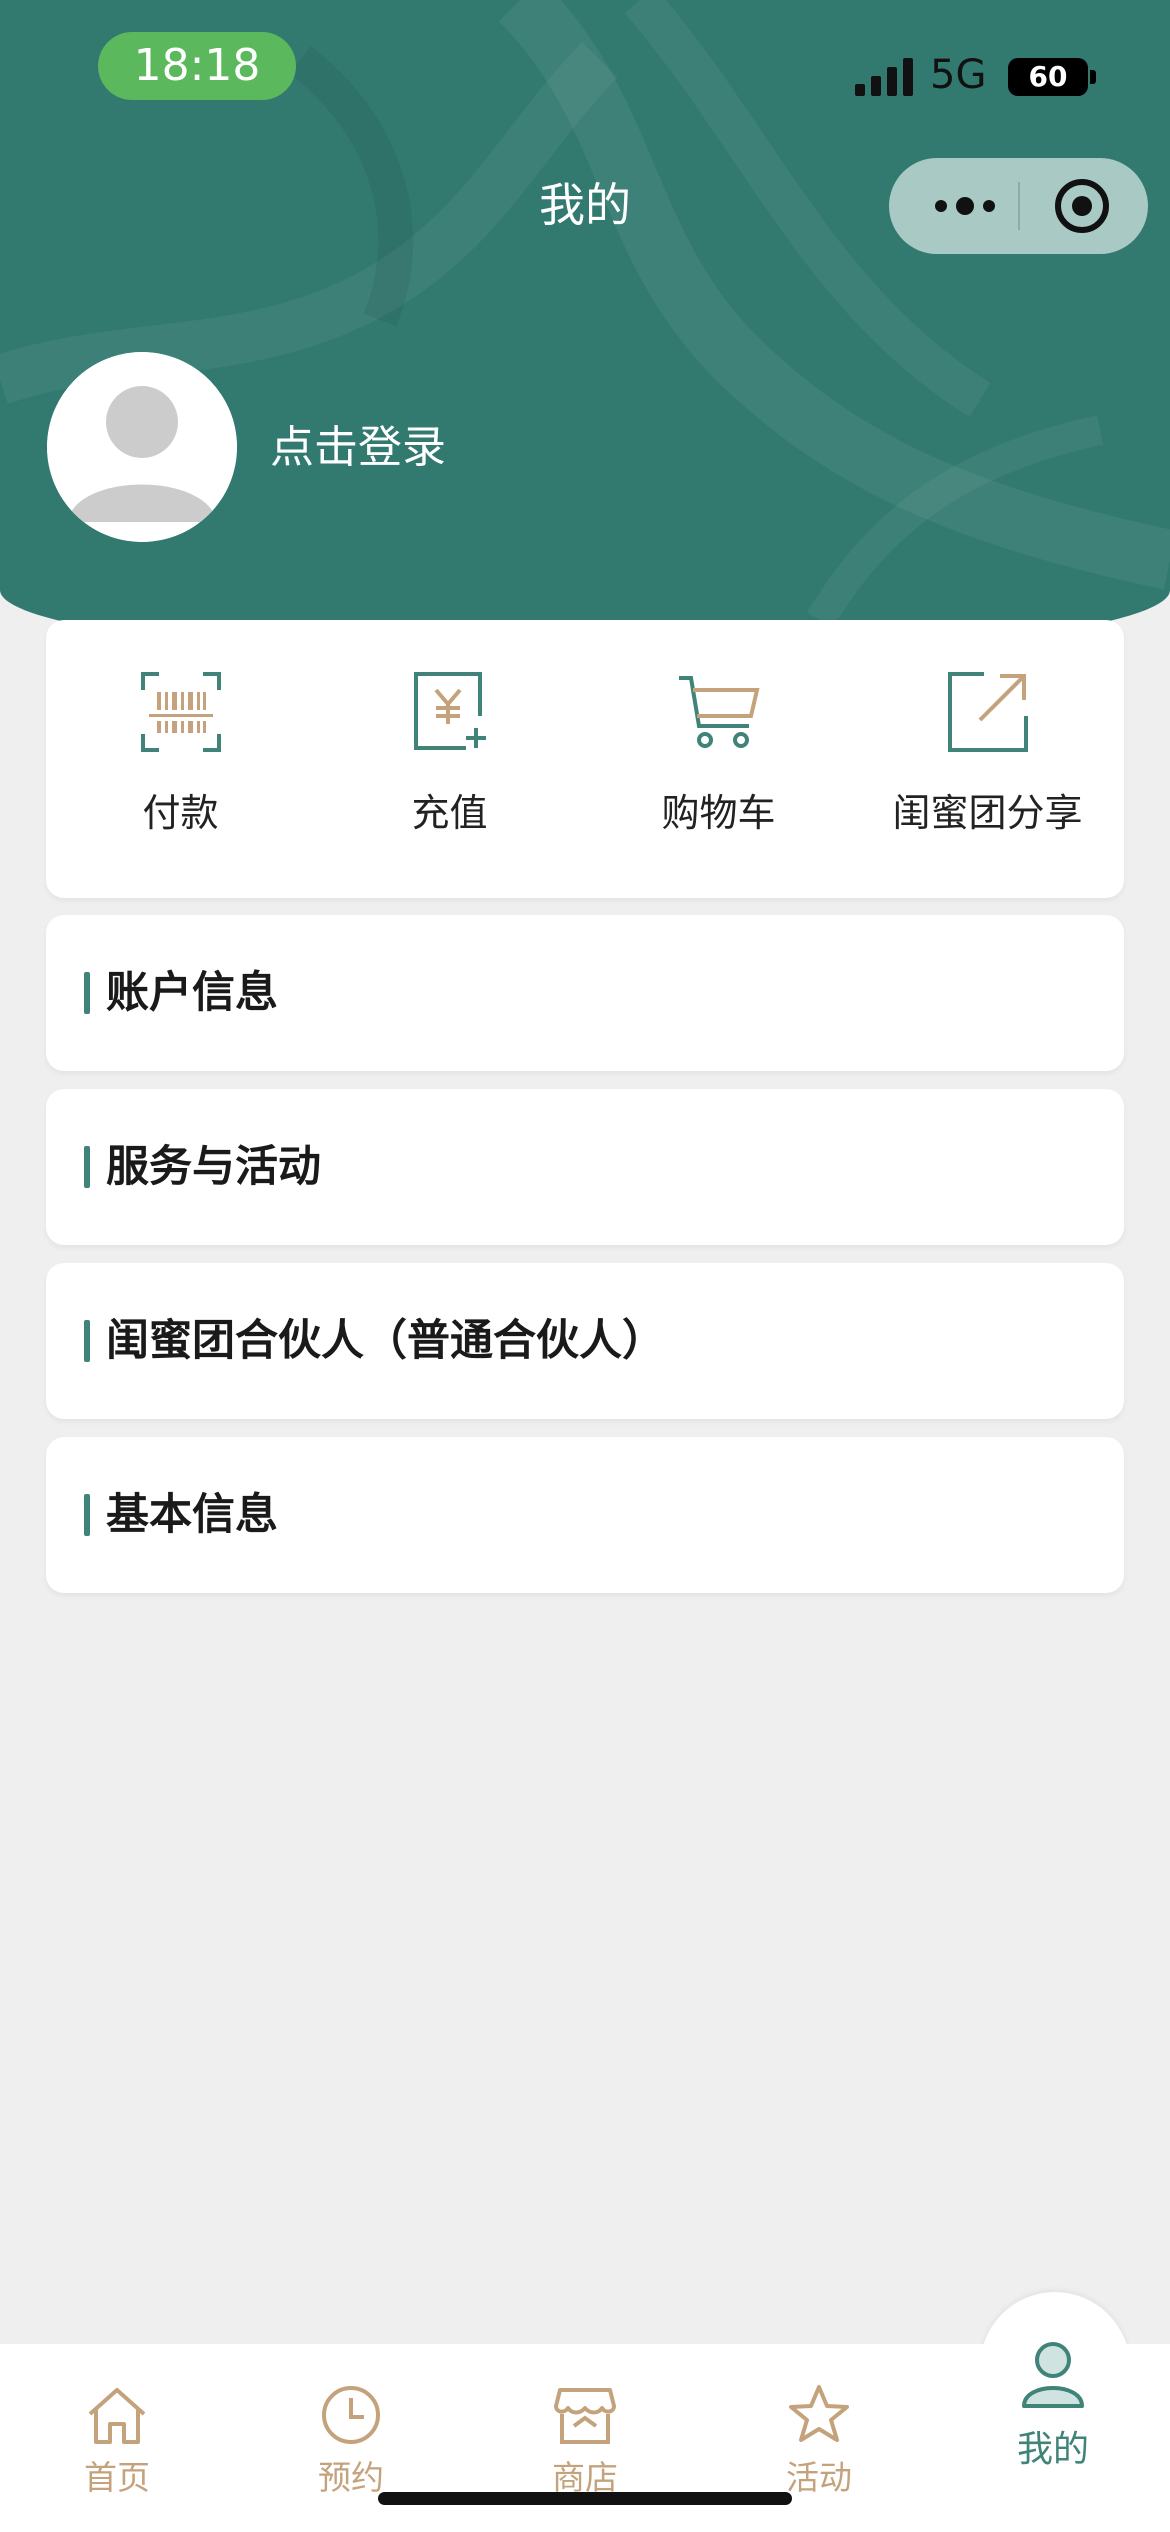  What do you see at coordinates (449, 711) in the screenshot?
I see `recharge-icon` at bounding box center [449, 711].